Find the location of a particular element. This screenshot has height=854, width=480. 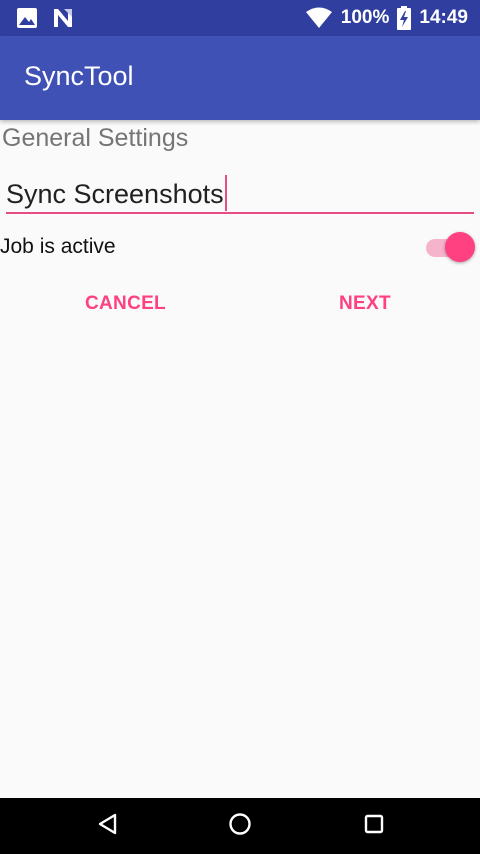

clock-text: 14:49 is located at coordinates (443, 17).